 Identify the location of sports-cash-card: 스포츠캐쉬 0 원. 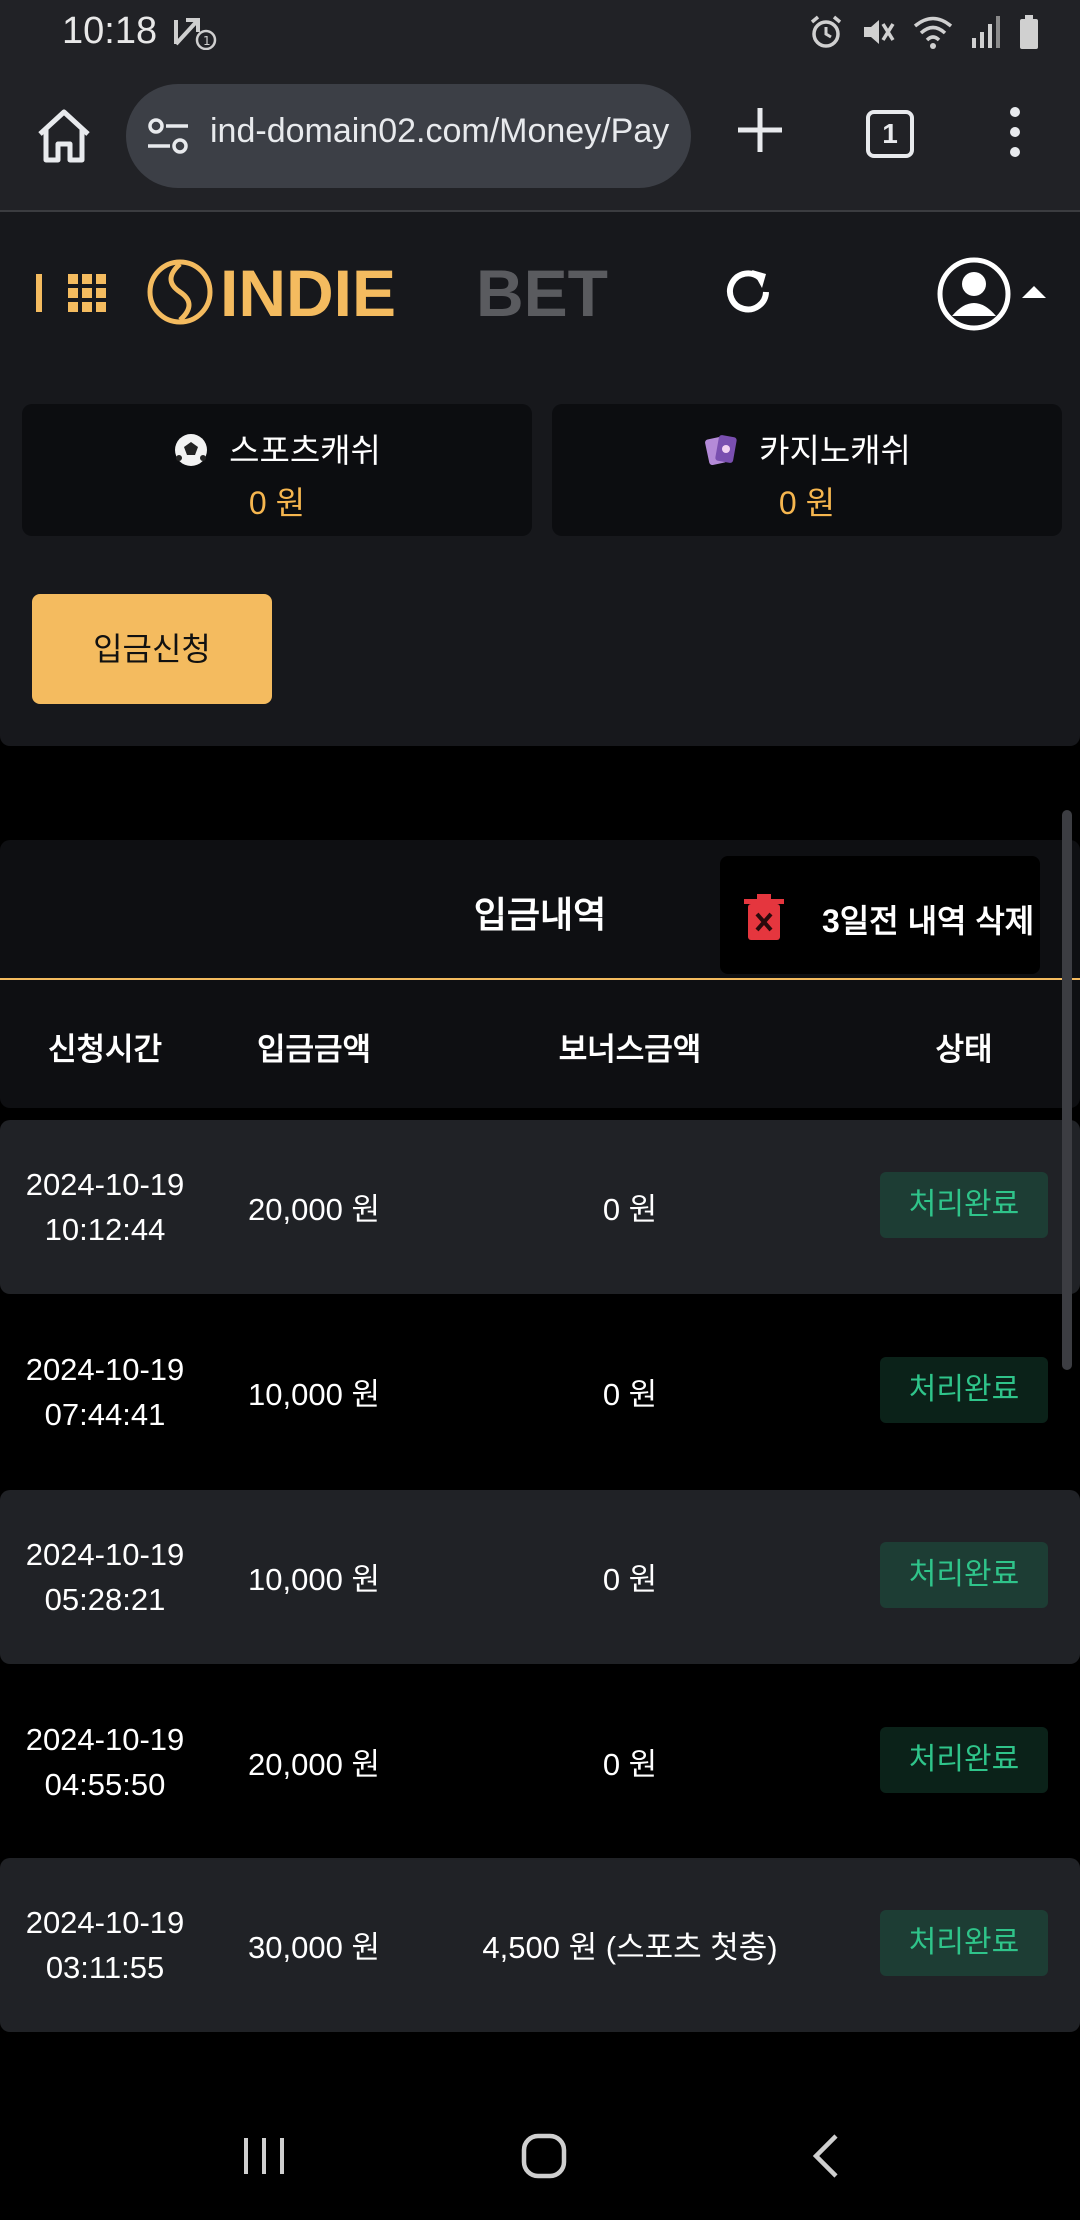
(277, 470).